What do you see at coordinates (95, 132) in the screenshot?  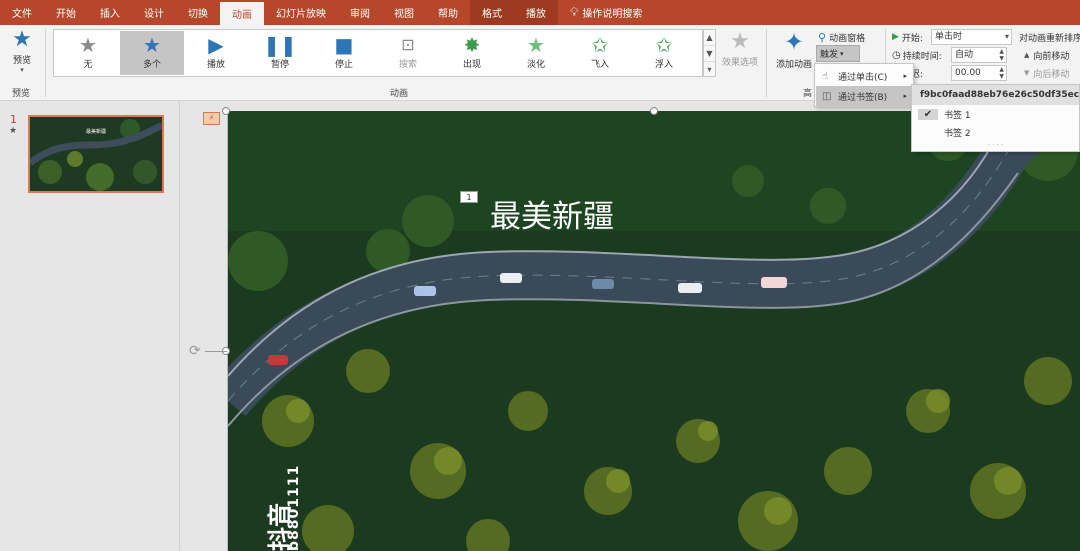 I see `thumbnail-title: 最美新疆` at bounding box center [95, 132].